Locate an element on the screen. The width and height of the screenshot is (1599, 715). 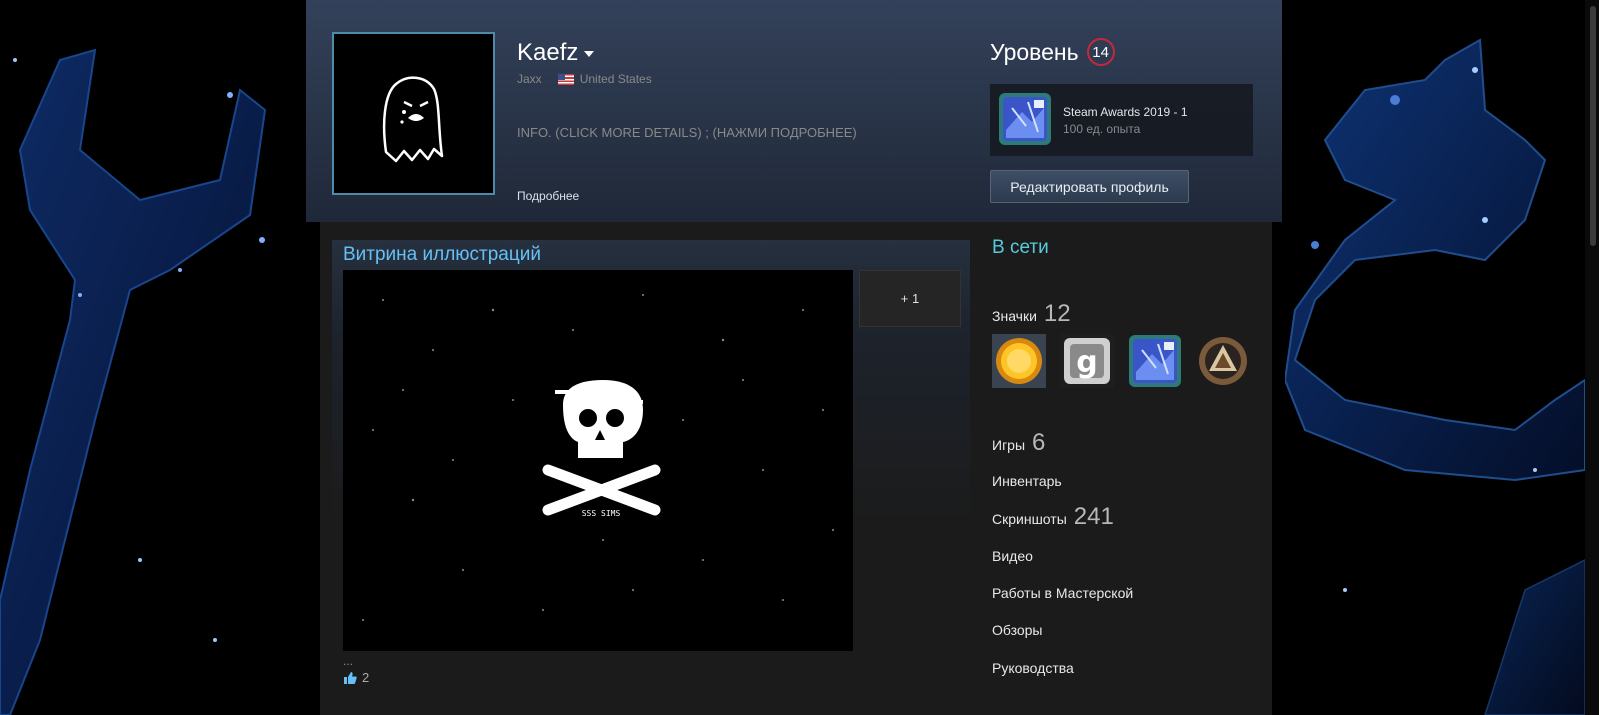
real-name: Jaxx is located at coordinates (529, 79).